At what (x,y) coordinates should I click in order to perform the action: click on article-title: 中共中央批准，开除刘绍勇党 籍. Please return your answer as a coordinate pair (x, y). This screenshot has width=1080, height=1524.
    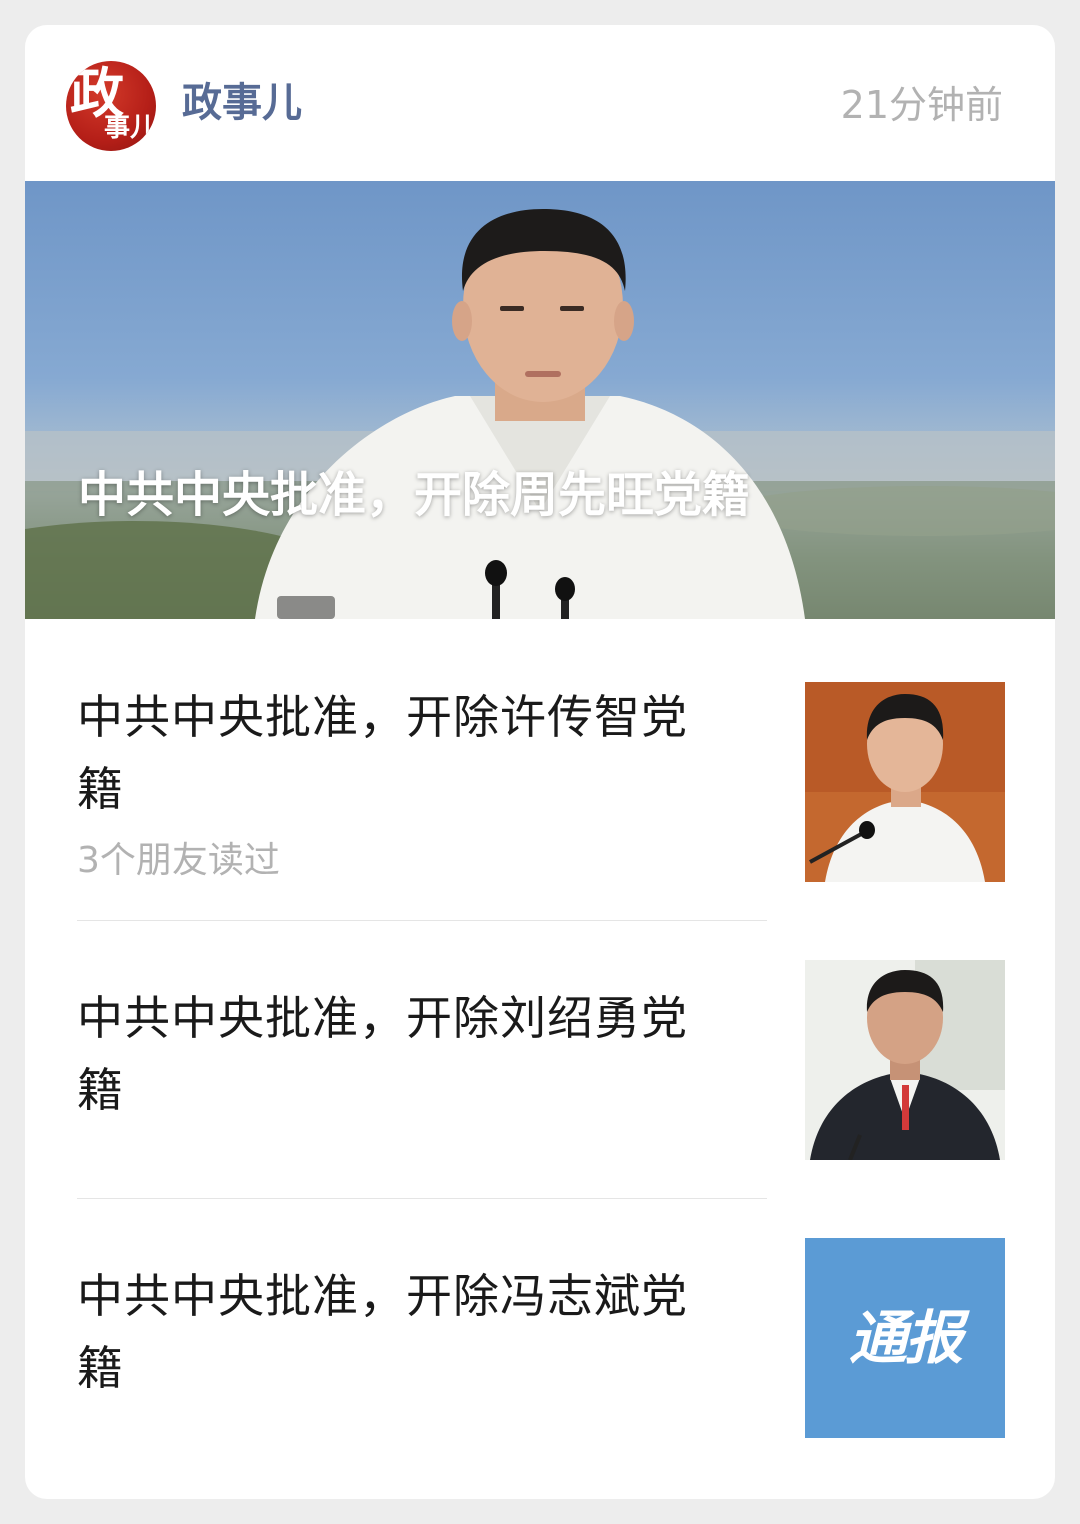
    Looking at the image, I should click on (427, 1054).